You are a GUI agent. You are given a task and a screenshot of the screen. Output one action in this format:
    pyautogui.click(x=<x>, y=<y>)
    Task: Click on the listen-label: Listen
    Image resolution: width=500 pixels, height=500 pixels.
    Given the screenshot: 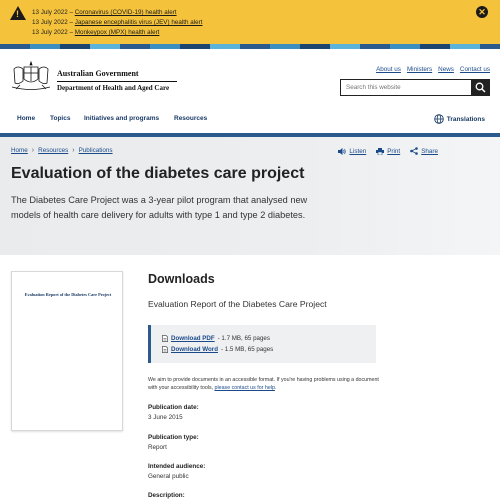 What is the action you would take?
    pyautogui.click(x=358, y=151)
    